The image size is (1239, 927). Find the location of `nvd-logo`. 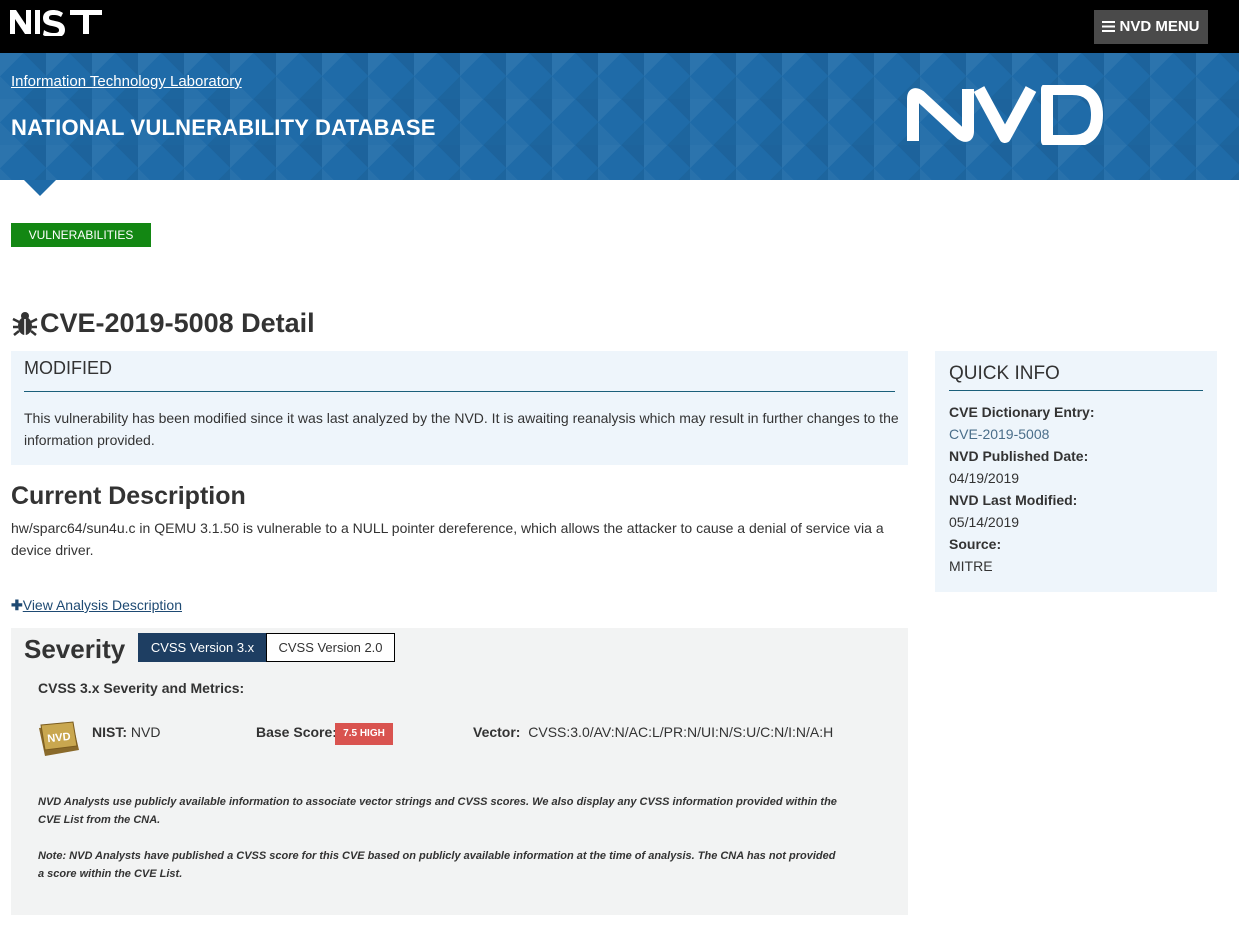

nvd-logo is located at coordinates (1006, 115).